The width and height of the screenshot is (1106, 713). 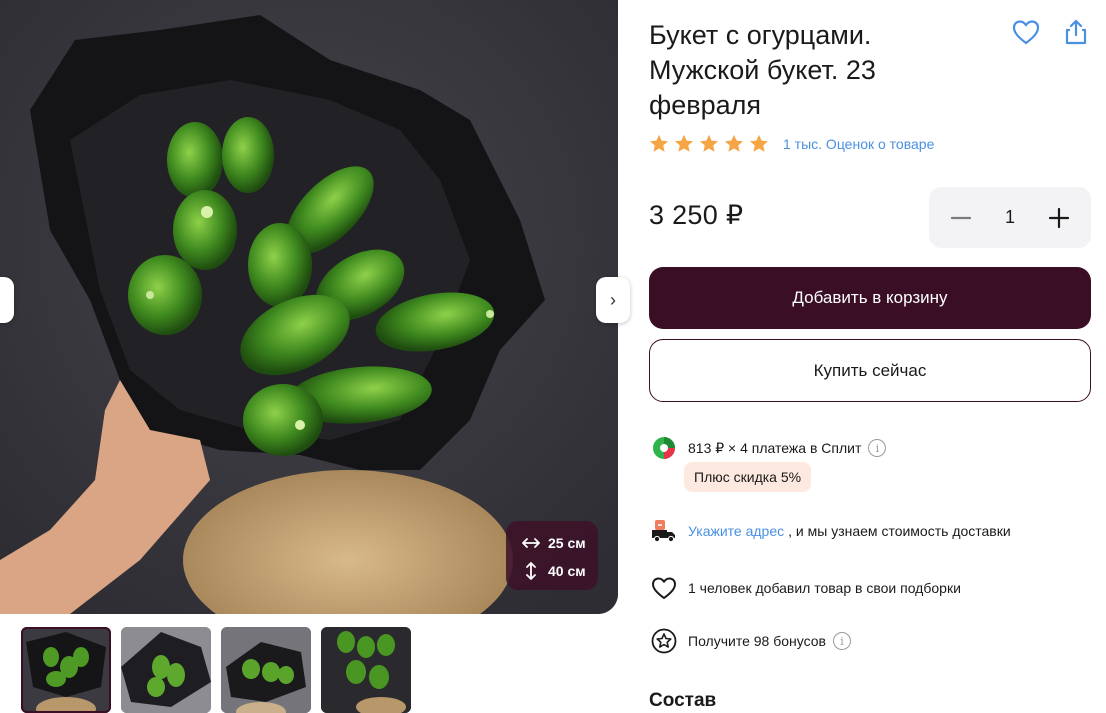 What do you see at coordinates (664, 531) in the screenshot?
I see `delivery-truck-icon` at bounding box center [664, 531].